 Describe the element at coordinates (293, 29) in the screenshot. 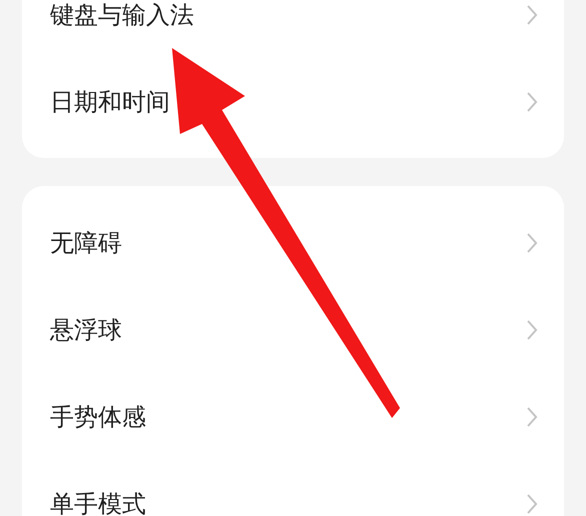

I see `settings-row: 键盘与输入法` at that location.